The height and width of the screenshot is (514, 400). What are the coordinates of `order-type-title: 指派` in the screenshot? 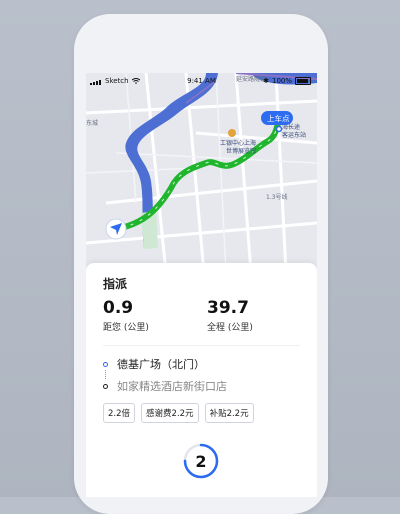 It's located at (115, 284).